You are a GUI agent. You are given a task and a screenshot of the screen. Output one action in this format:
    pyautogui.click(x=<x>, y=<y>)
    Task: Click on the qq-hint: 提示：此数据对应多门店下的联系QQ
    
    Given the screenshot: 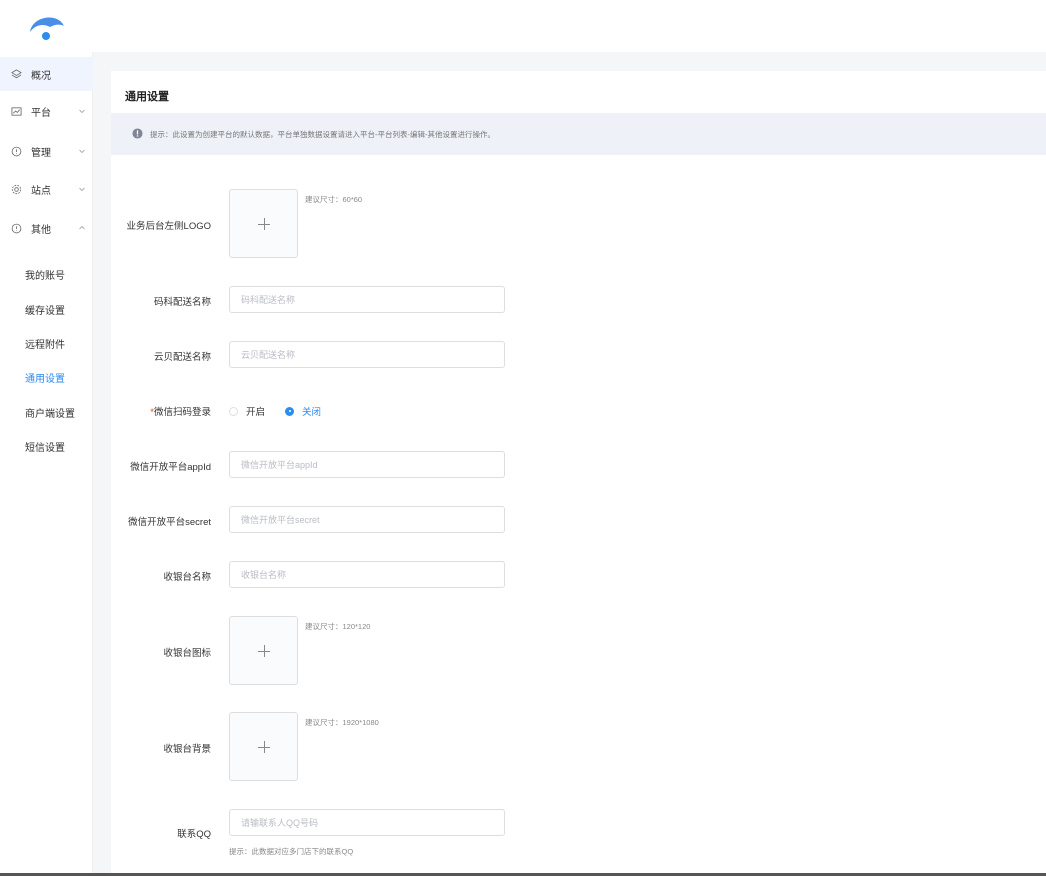 What is the action you would take?
    pyautogui.click(x=291, y=851)
    